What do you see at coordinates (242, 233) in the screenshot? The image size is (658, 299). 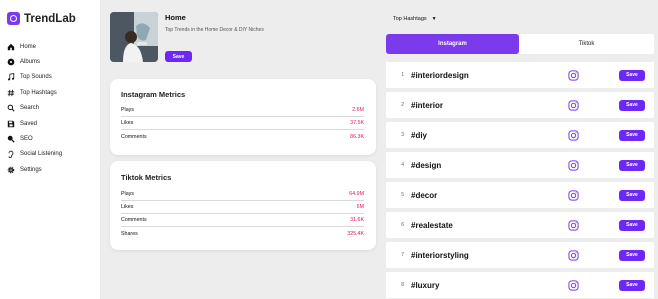 I see `metric-row-shares: Shares 325.4K` at bounding box center [242, 233].